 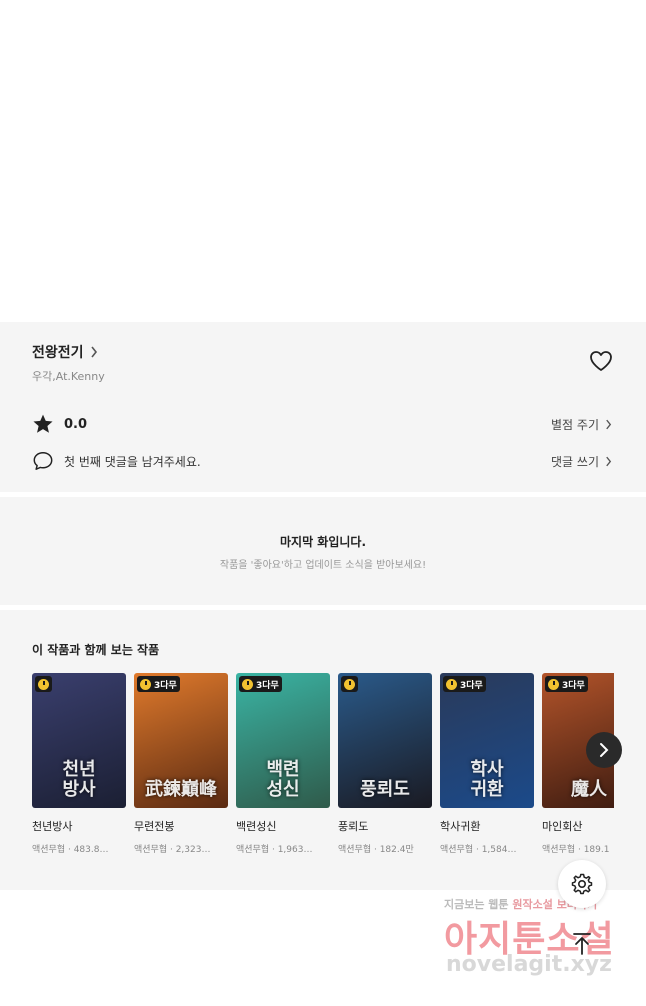 I want to click on comment-prompt: 첫 번째 댓글을 남겨주세요., so click(x=116, y=461).